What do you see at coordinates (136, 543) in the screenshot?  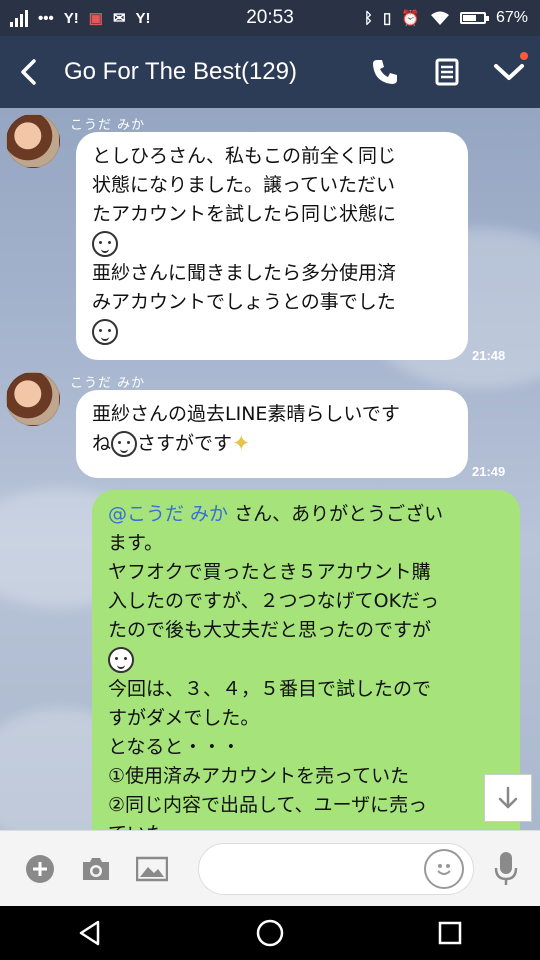 I see `message-line: ます。` at bounding box center [136, 543].